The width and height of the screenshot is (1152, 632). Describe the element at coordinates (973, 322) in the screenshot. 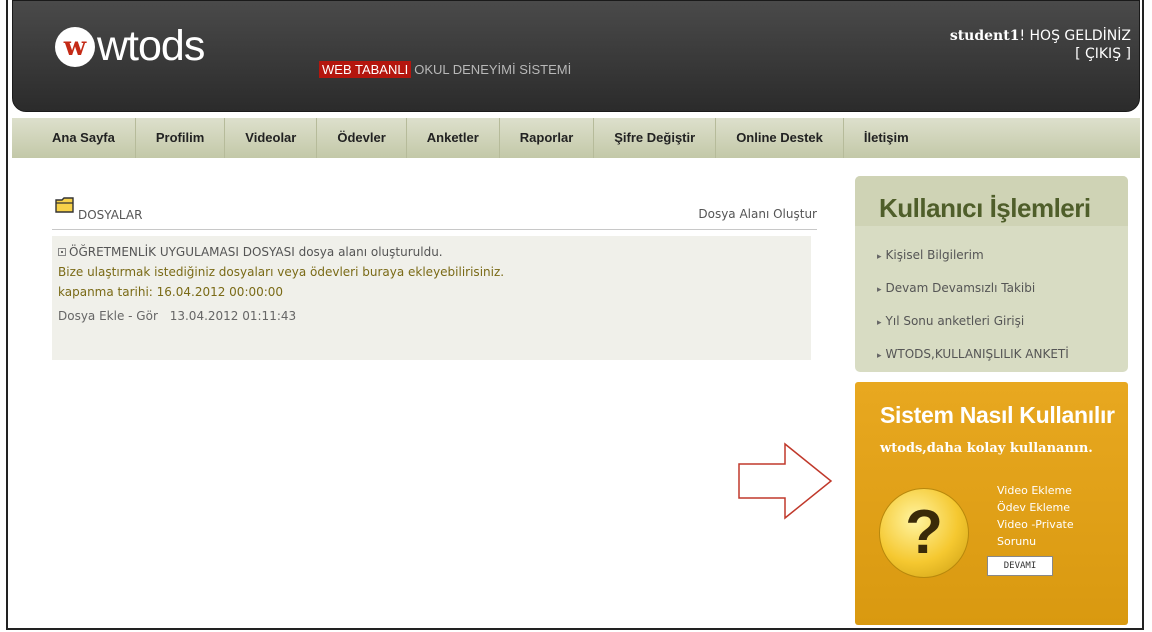

I see `user-op-year-end-surveys: Yıl Sonu anketleri Girişi` at that location.